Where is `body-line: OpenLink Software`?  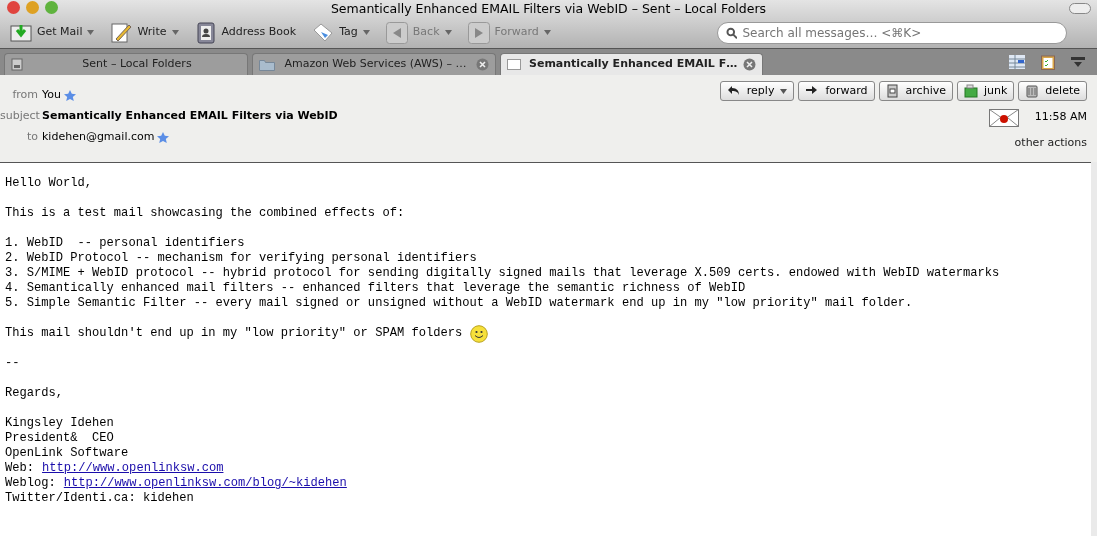 body-line: OpenLink Software is located at coordinates (67, 453).